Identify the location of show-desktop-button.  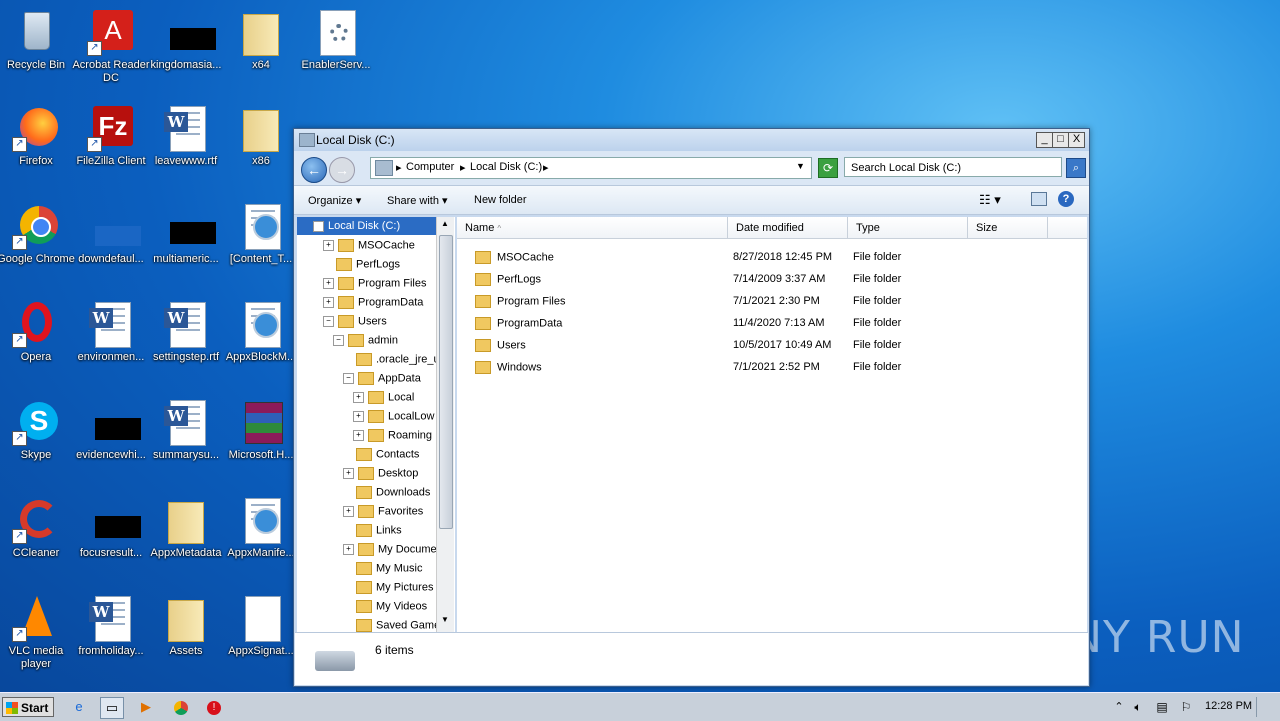
(1266, 707).